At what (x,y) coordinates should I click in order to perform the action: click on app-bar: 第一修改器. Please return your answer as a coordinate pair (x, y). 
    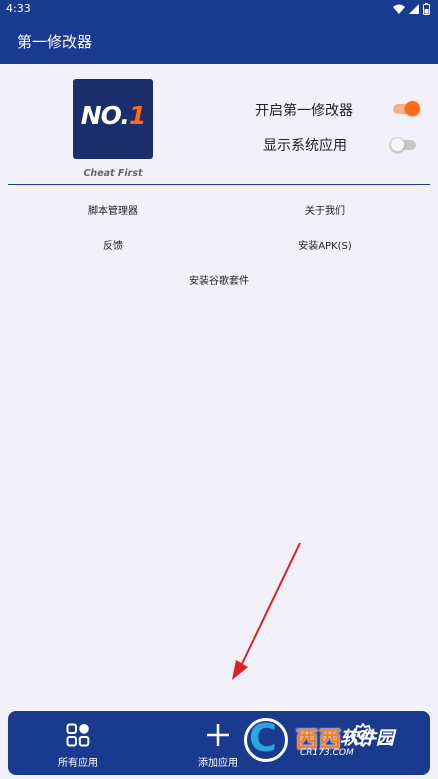
    Looking at the image, I should click on (219, 41).